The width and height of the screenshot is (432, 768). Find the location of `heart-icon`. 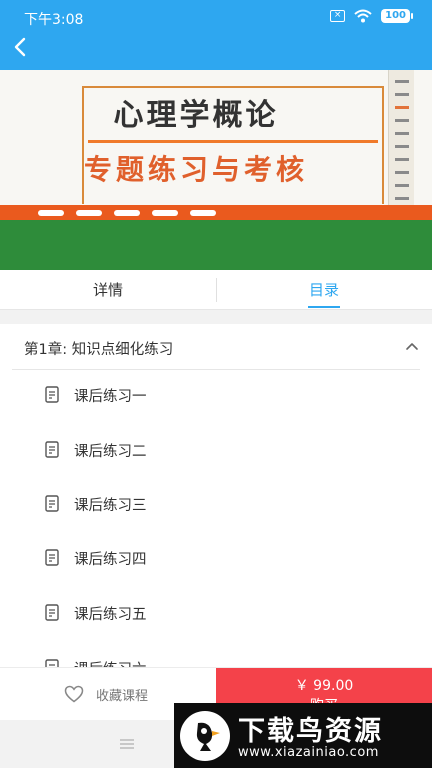

heart-icon is located at coordinates (74, 694).